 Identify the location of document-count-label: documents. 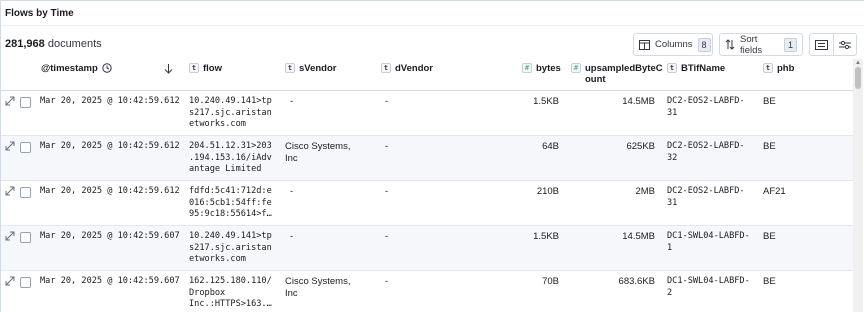
(74, 44).